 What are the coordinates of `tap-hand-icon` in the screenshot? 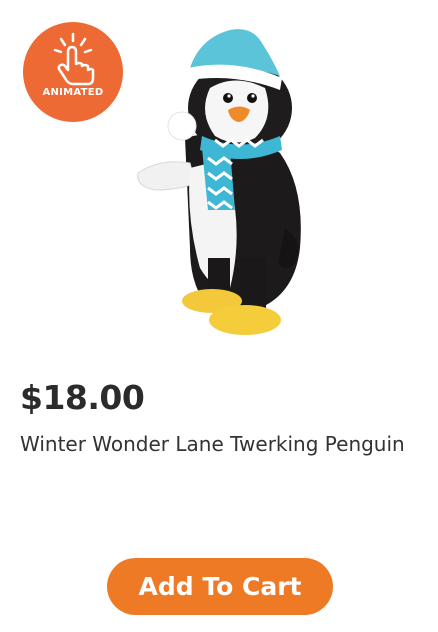 It's located at (74, 59).